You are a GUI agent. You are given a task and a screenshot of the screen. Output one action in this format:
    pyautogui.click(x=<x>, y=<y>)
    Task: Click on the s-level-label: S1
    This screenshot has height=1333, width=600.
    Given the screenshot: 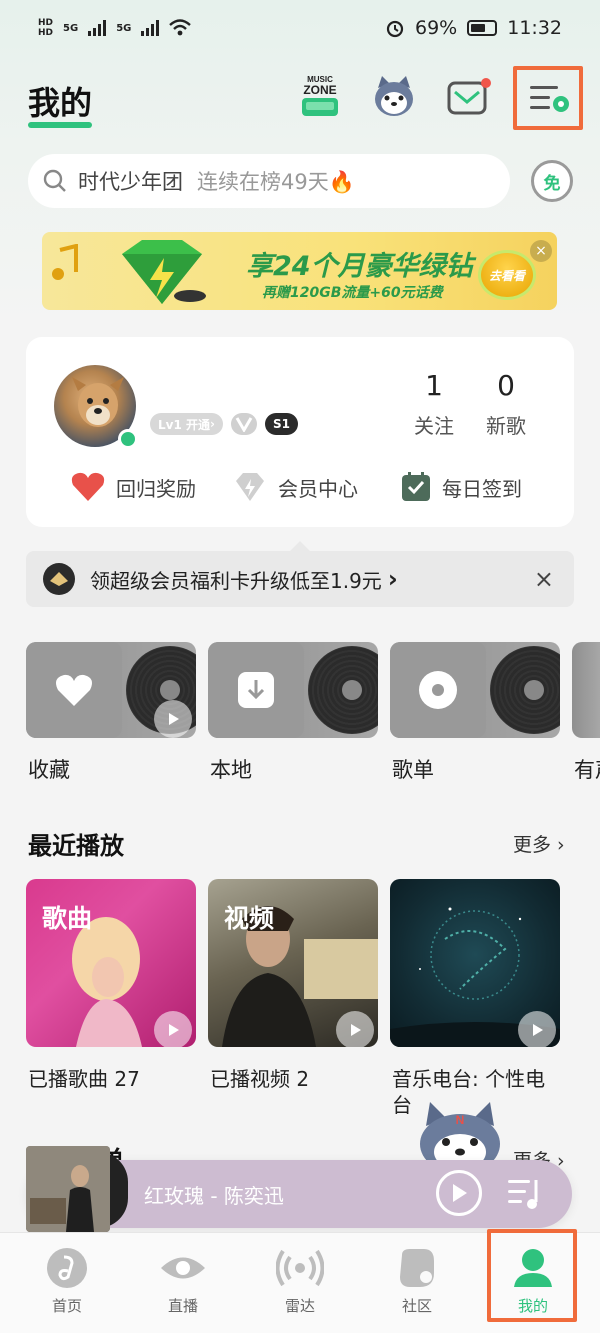 What is the action you would take?
    pyautogui.click(x=281, y=424)
    